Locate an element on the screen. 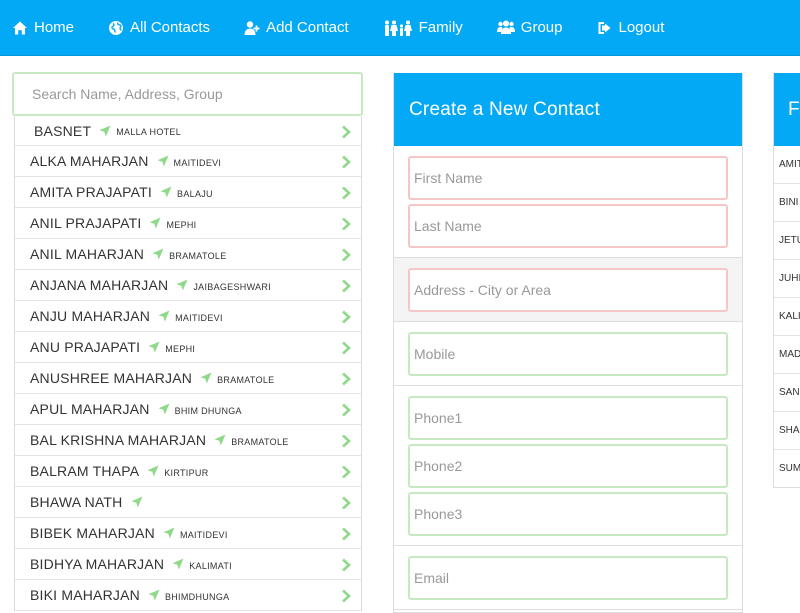  address-field is located at coordinates (568, 290).